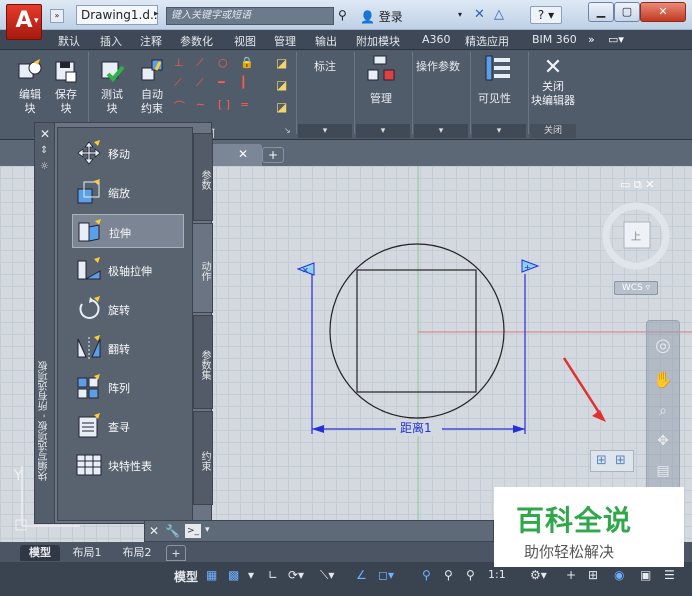 The image size is (692, 596). I want to click on chevron-down-icon: ▾, so click(460, 14).